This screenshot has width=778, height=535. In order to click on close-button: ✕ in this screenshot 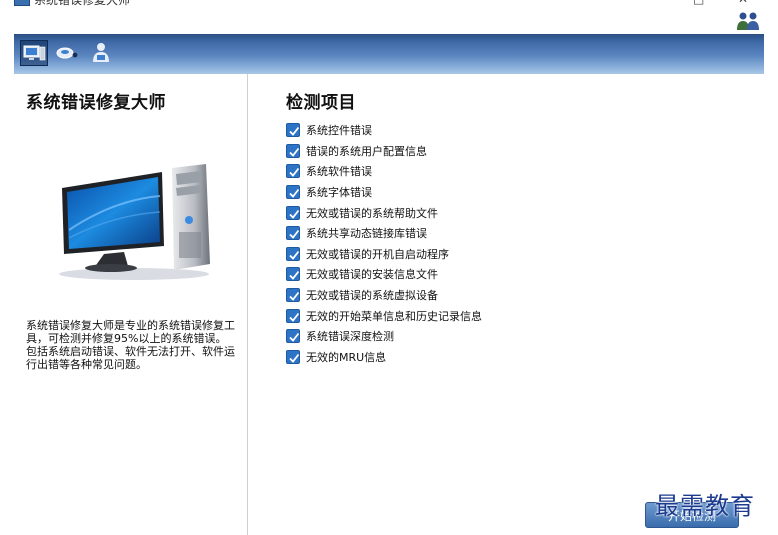, I will do `click(743, 3)`.